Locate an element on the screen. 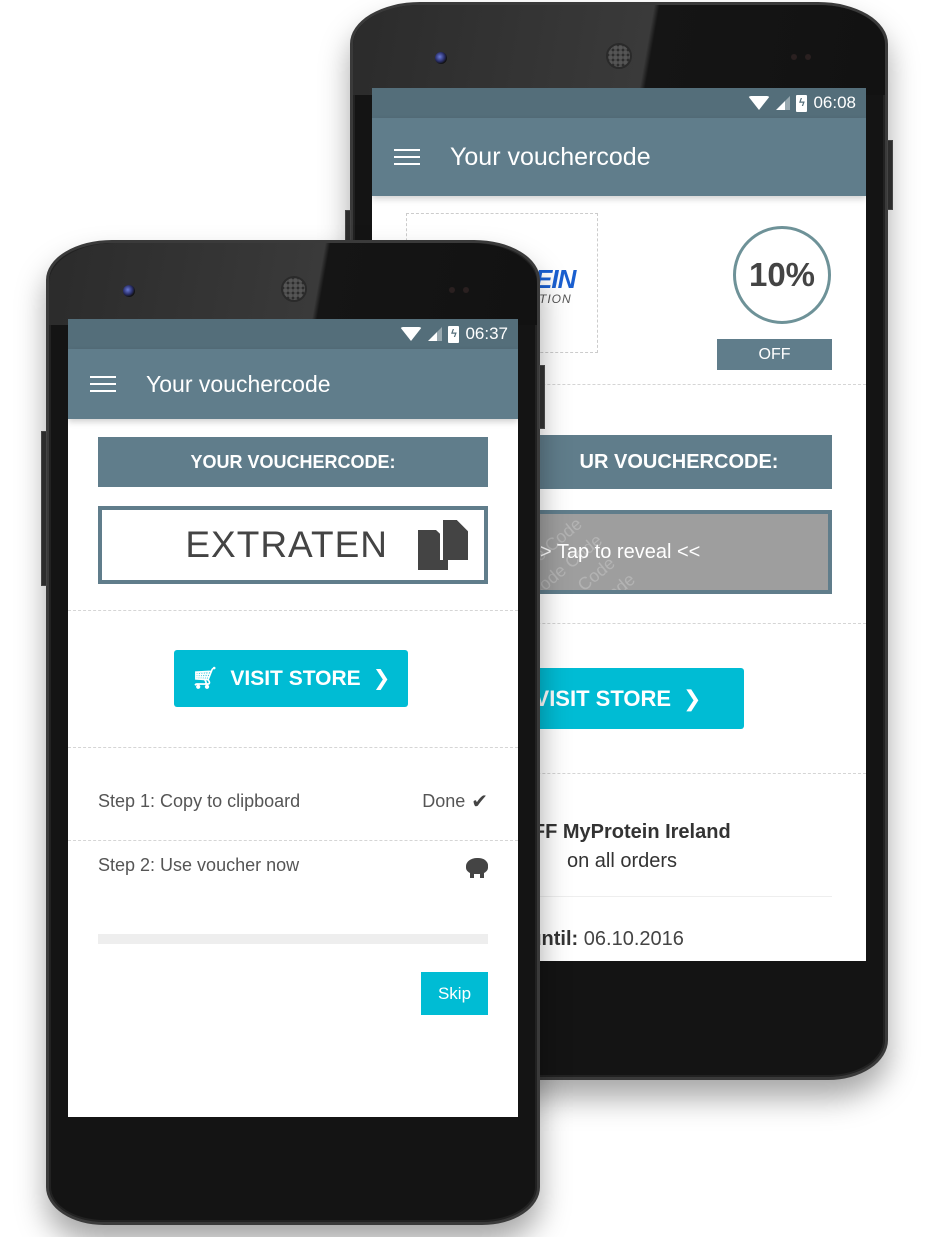  progress-bar is located at coordinates (293, 939).